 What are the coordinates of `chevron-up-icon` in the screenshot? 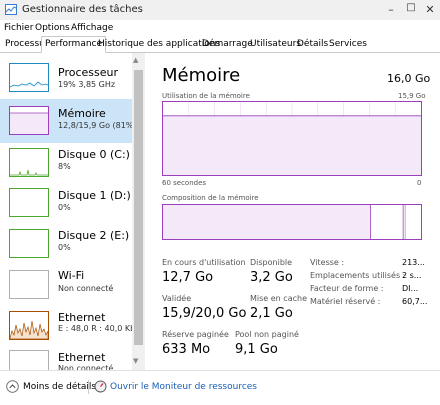 It's located at (12, 386).